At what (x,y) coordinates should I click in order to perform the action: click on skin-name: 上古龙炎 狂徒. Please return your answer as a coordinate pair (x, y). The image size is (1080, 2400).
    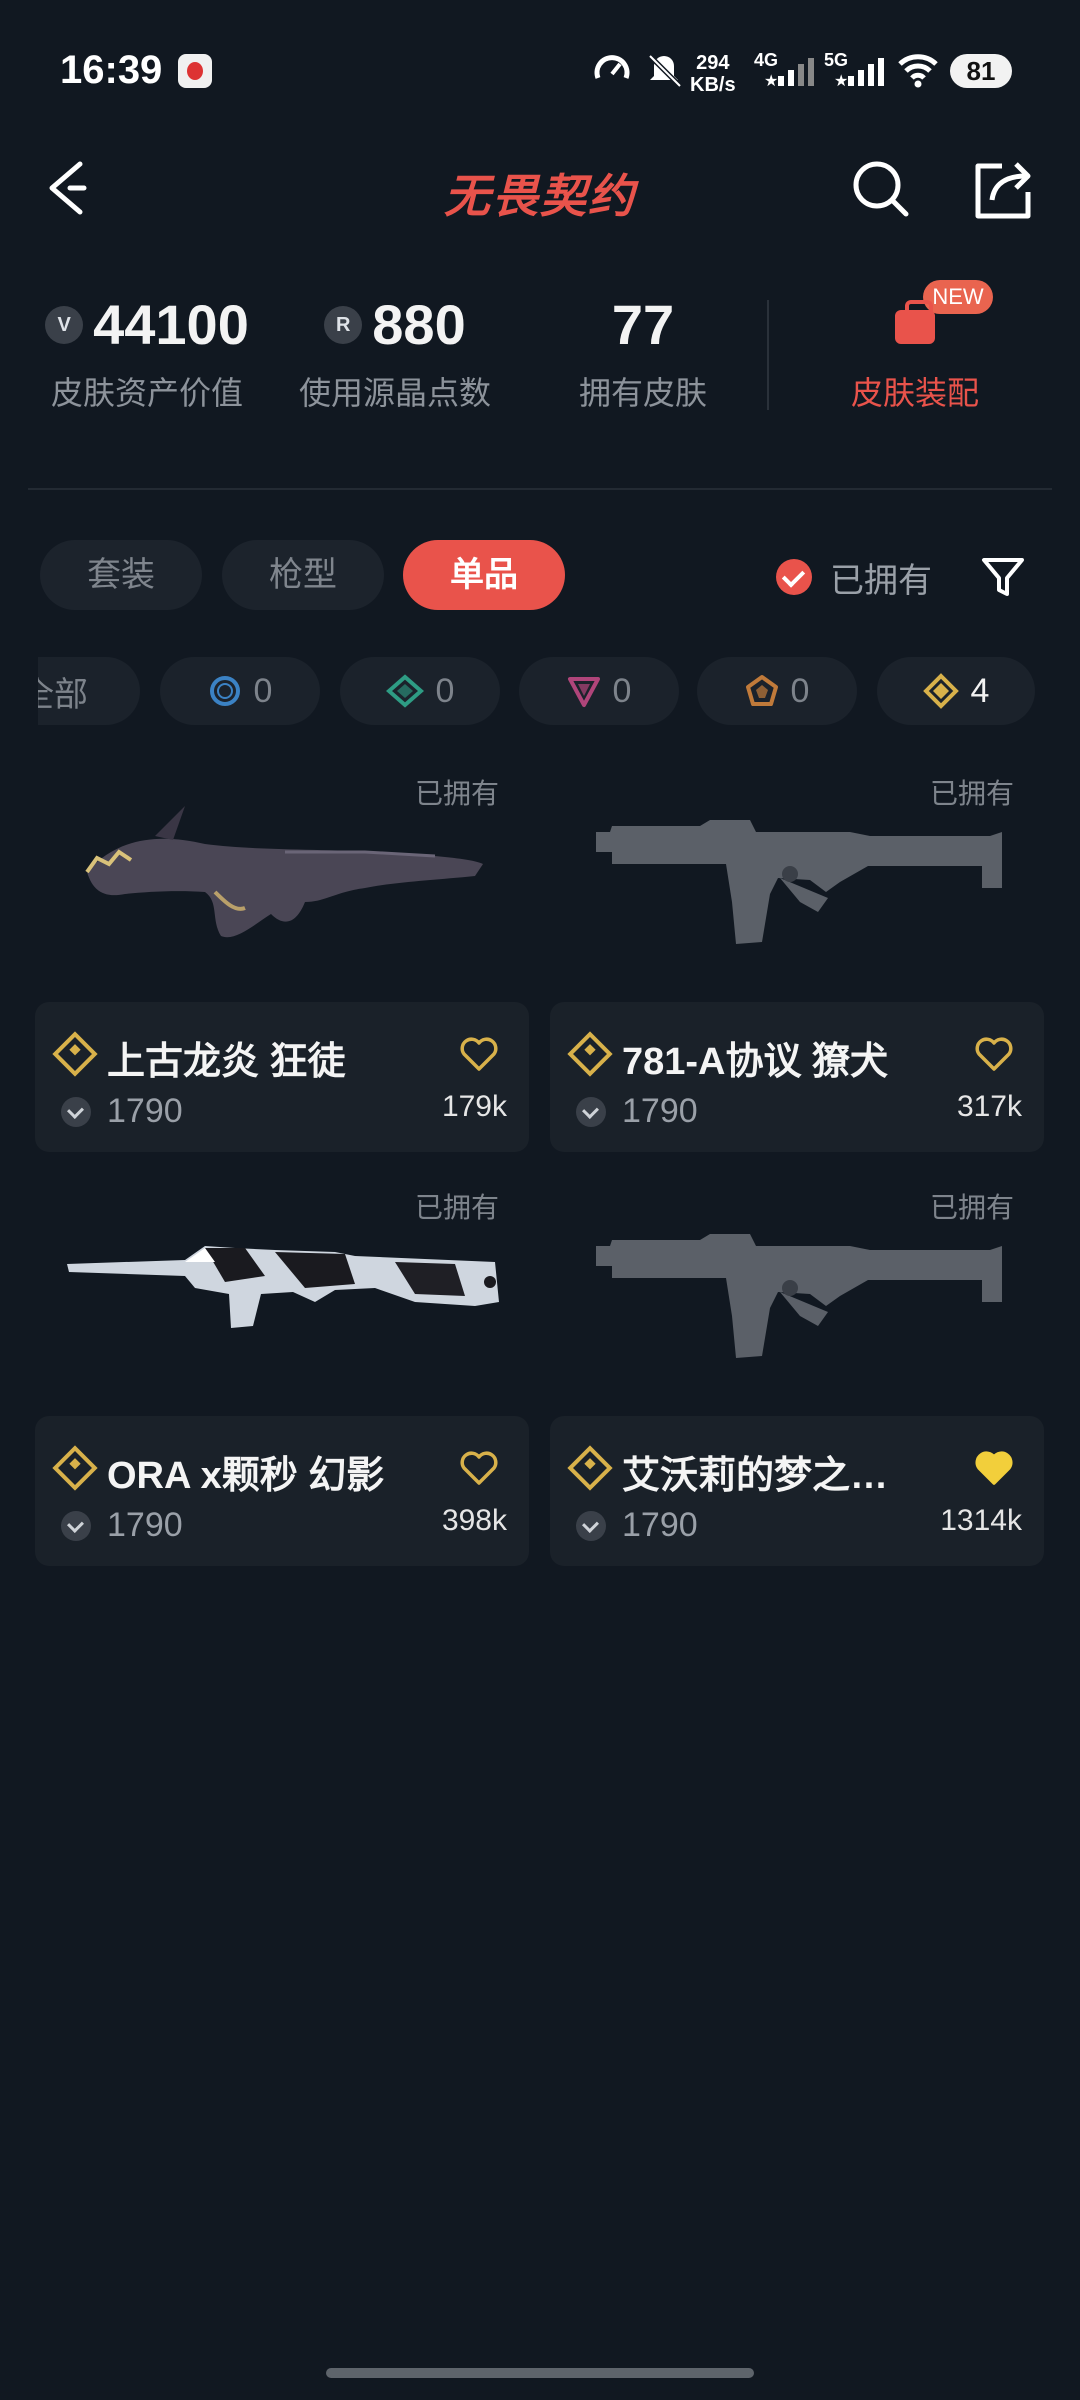
    Looking at the image, I should click on (226, 1062).